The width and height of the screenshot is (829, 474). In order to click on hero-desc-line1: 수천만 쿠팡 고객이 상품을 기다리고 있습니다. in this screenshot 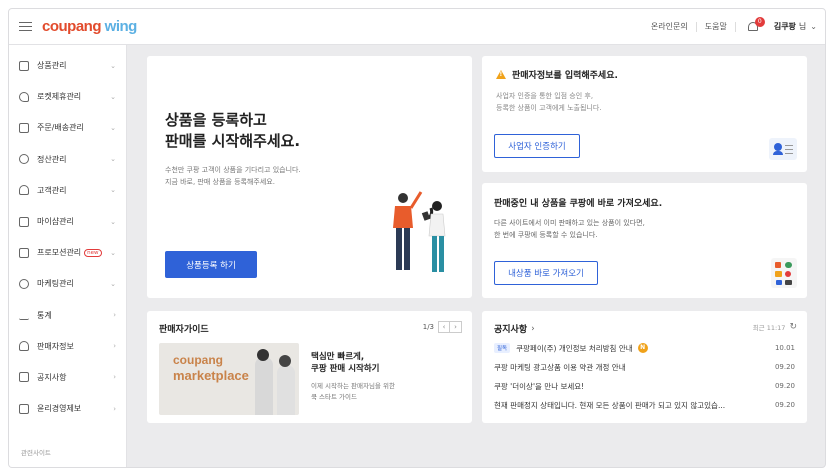, I will do `click(233, 170)`.